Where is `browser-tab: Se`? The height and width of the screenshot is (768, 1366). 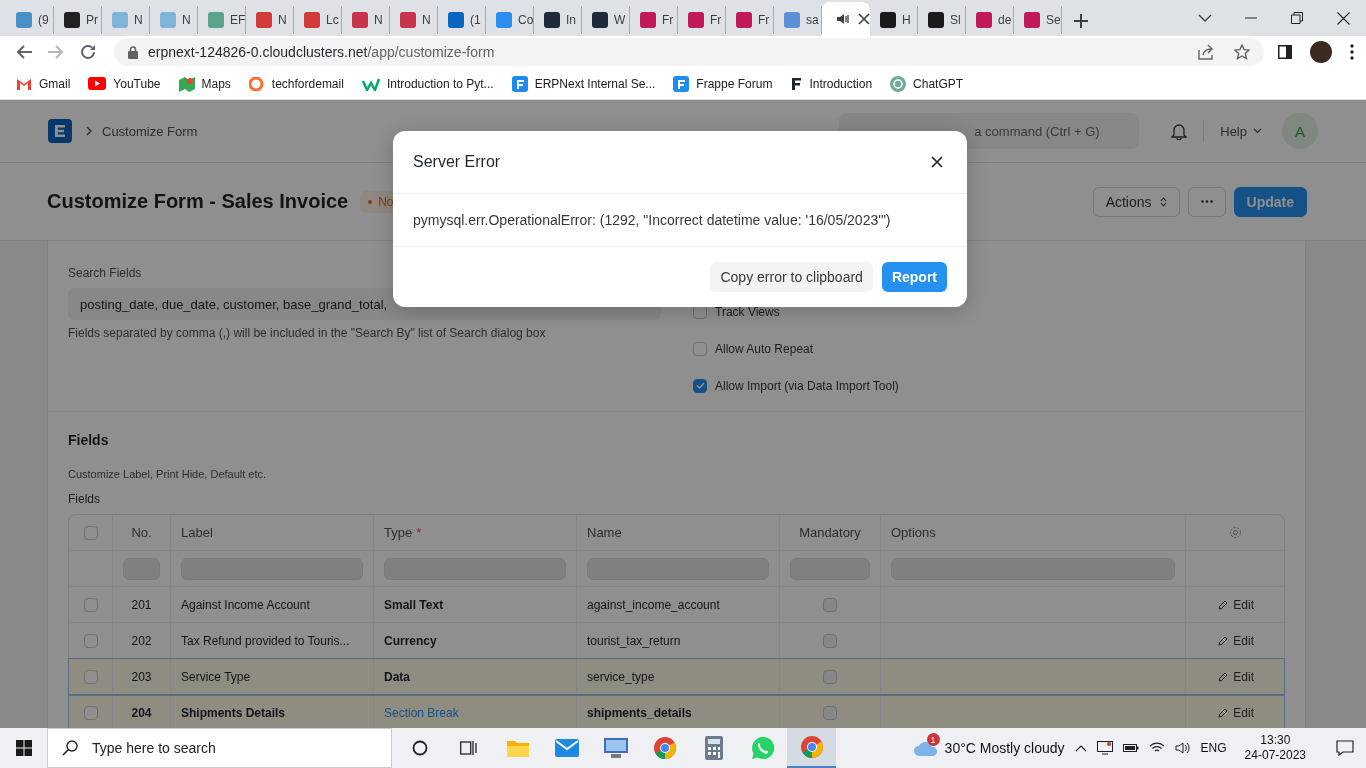
browser-tab: Se is located at coordinates (1038, 20).